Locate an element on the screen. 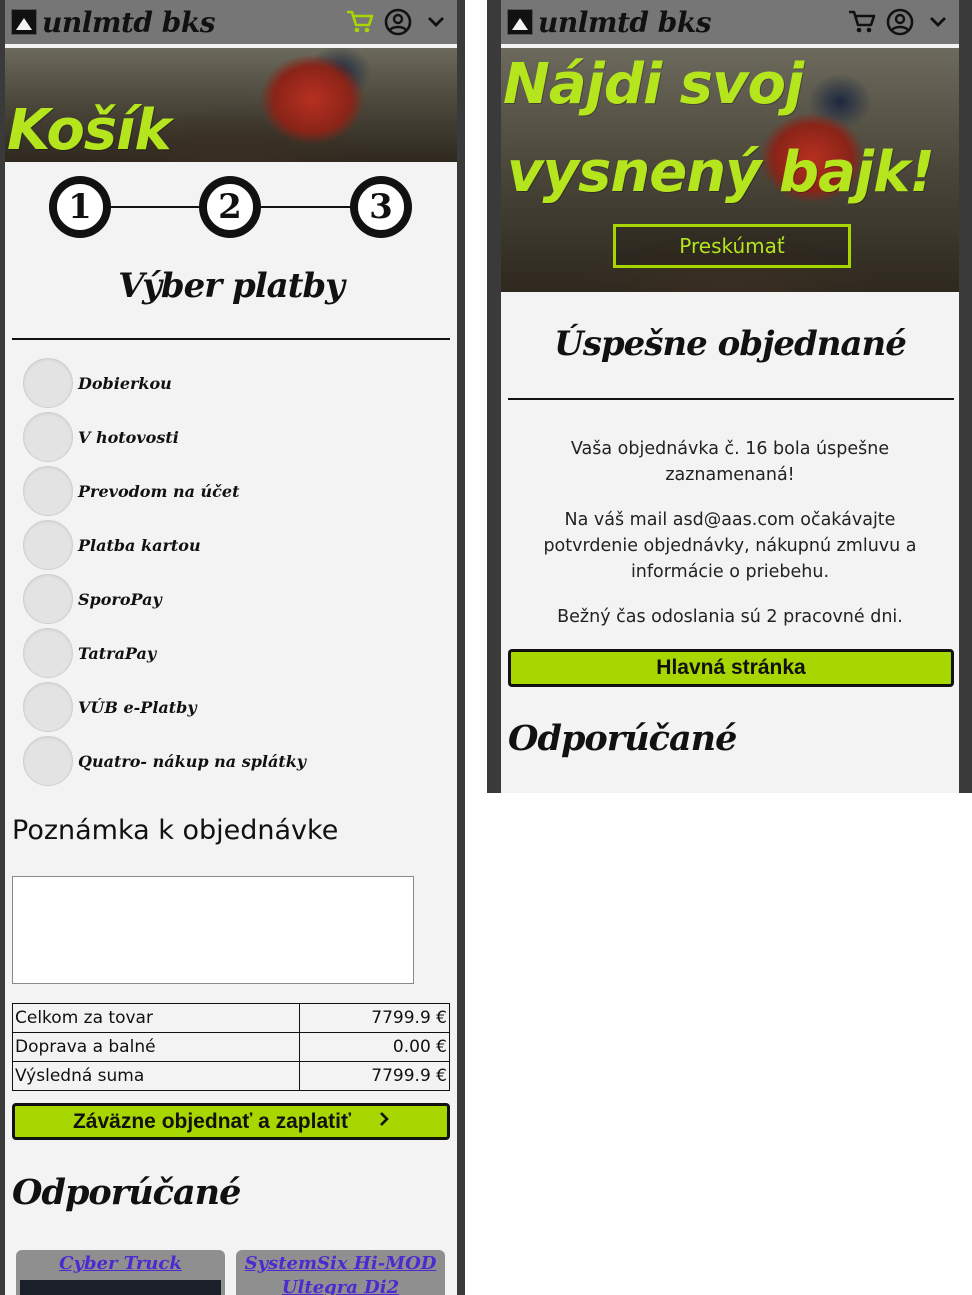 Image resolution: width=972 pixels, height=1295 pixels. payment-option-label: VÚB e-Platby is located at coordinates (137, 707).